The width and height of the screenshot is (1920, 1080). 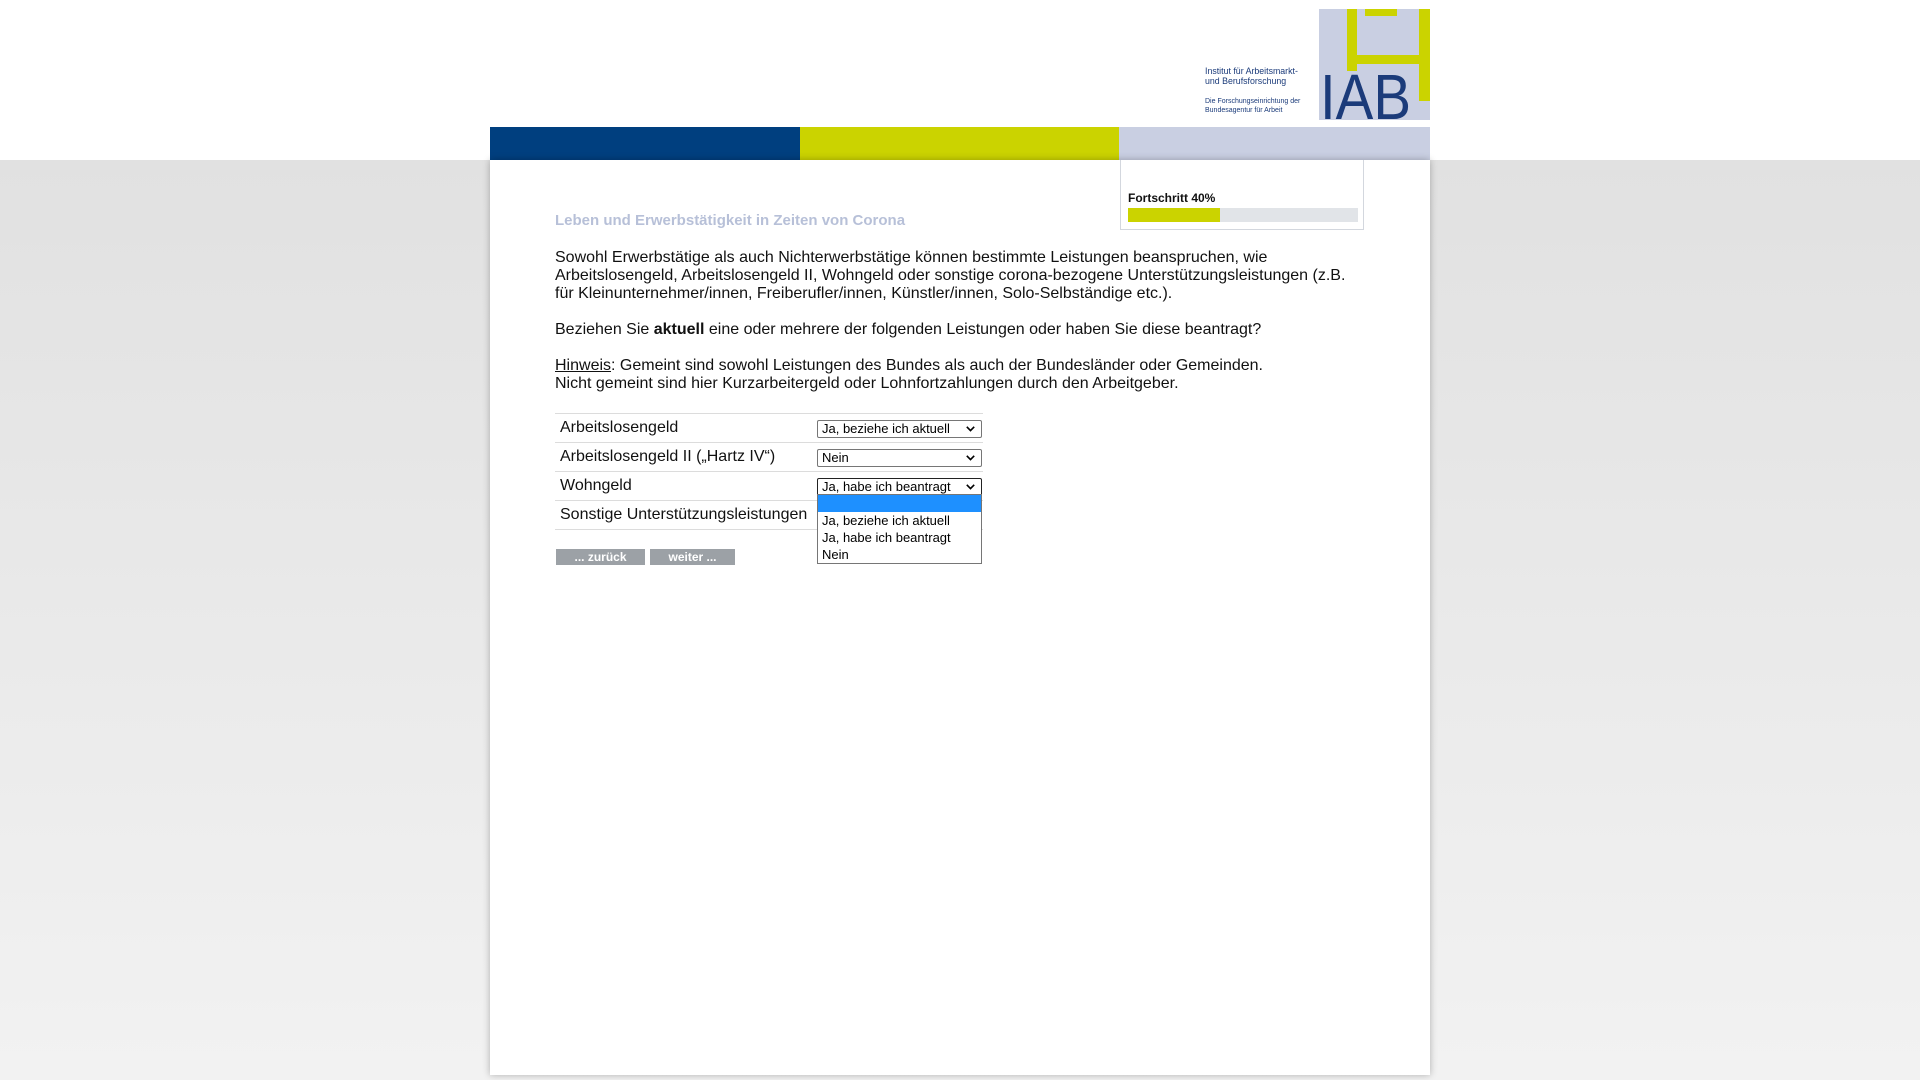 I want to click on benefit-label: Arbeitslosengeld II („Hartz IV“), so click(x=668, y=456).